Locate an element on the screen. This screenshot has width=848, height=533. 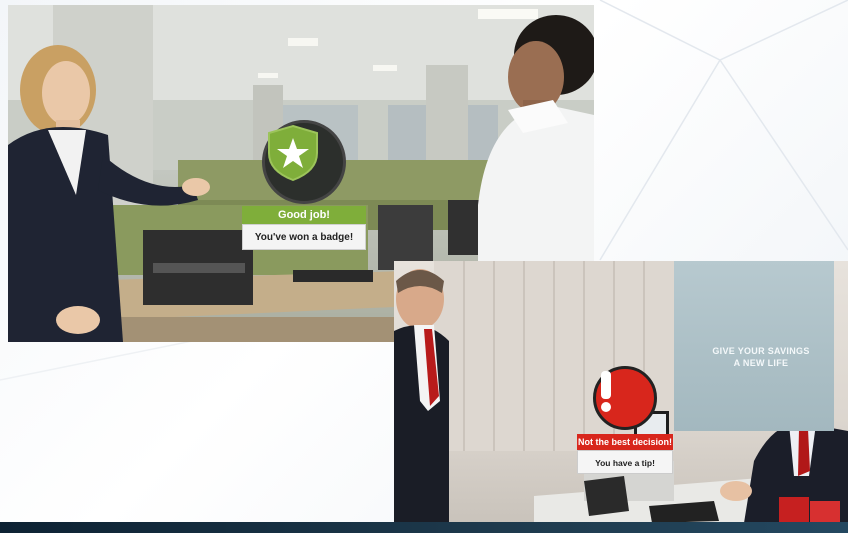
tip-popup-message: You have a tip! is located at coordinates (625, 462).